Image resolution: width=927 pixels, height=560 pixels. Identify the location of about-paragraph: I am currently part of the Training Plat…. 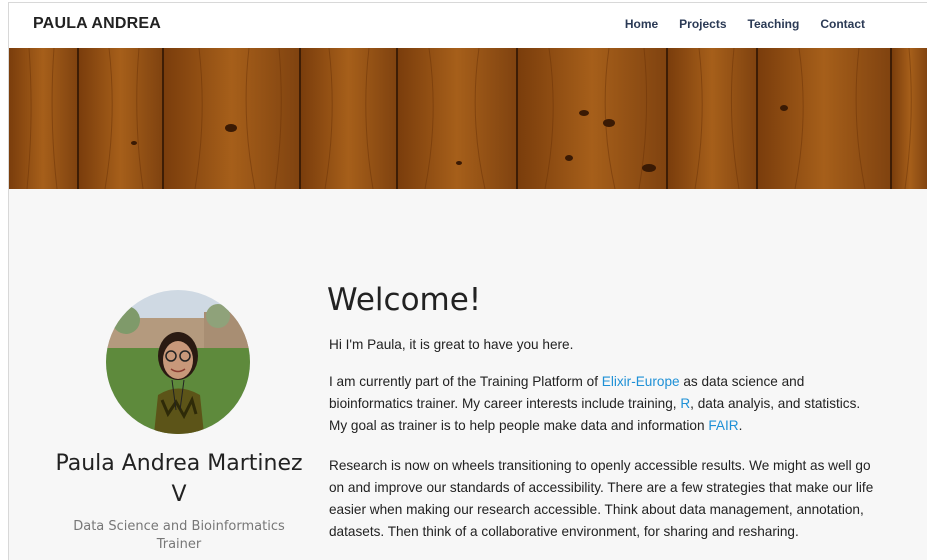
(601, 404).